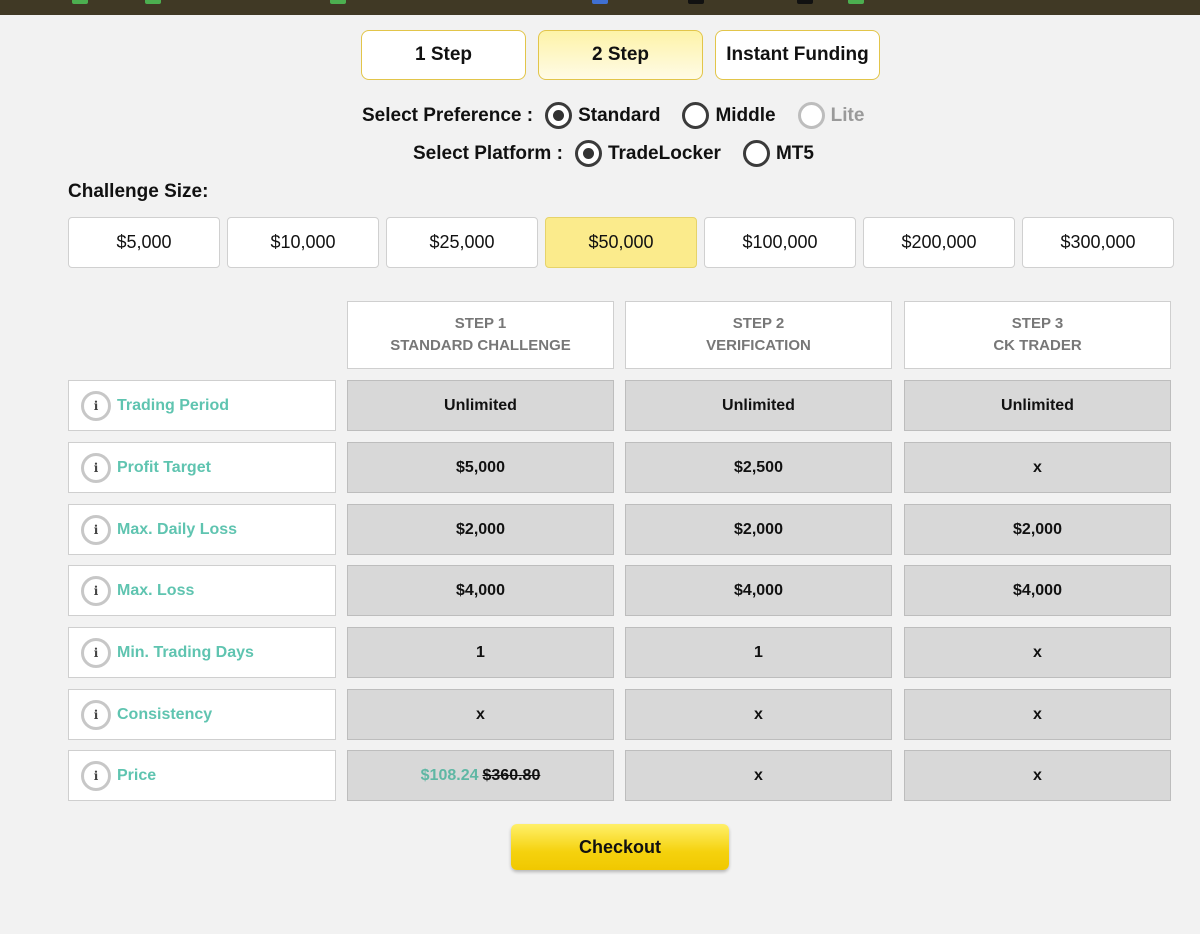  I want to click on preference-label: Select Preference :, so click(448, 115).